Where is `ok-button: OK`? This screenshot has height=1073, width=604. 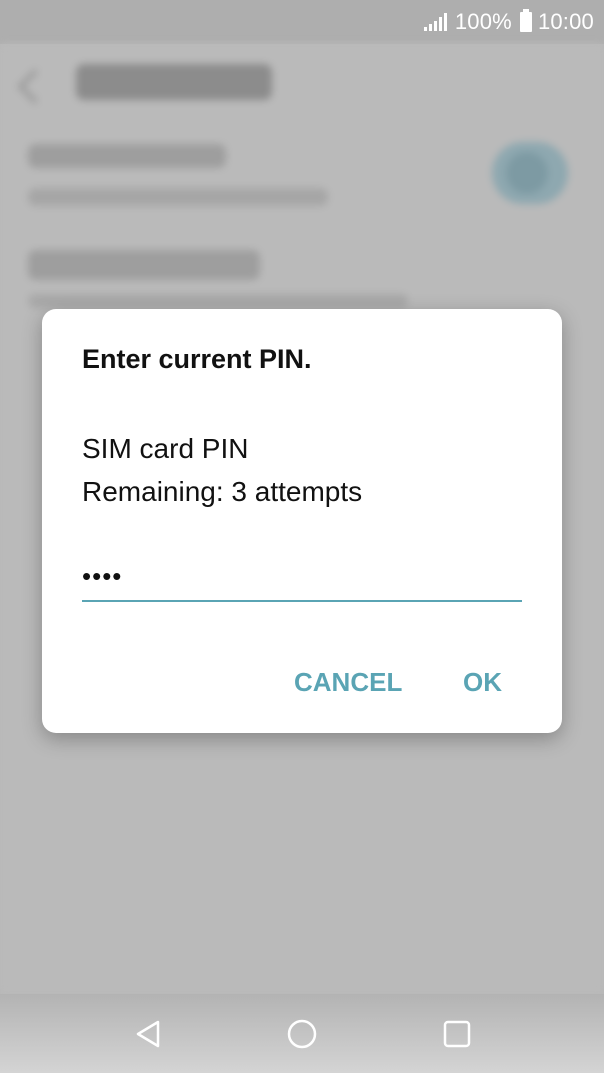
ok-button: OK is located at coordinates (482, 682).